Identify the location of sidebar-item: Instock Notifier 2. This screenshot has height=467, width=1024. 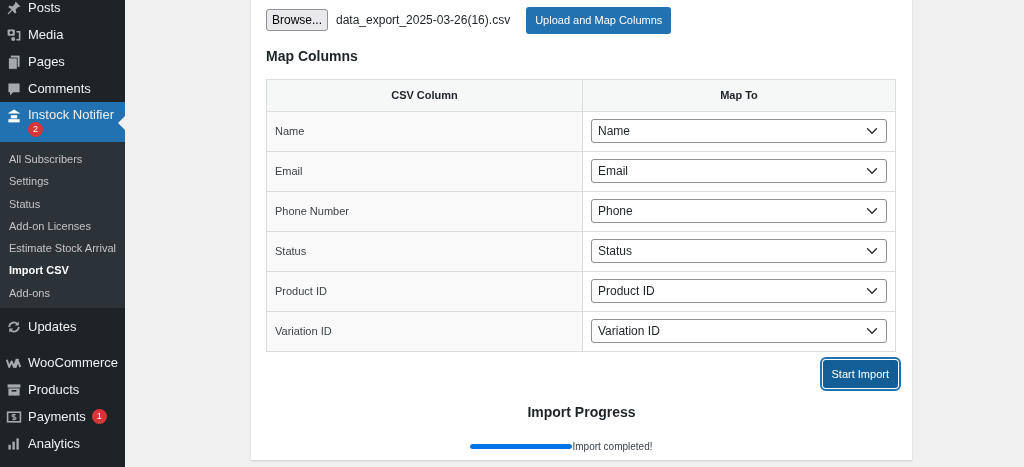
(62, 122).